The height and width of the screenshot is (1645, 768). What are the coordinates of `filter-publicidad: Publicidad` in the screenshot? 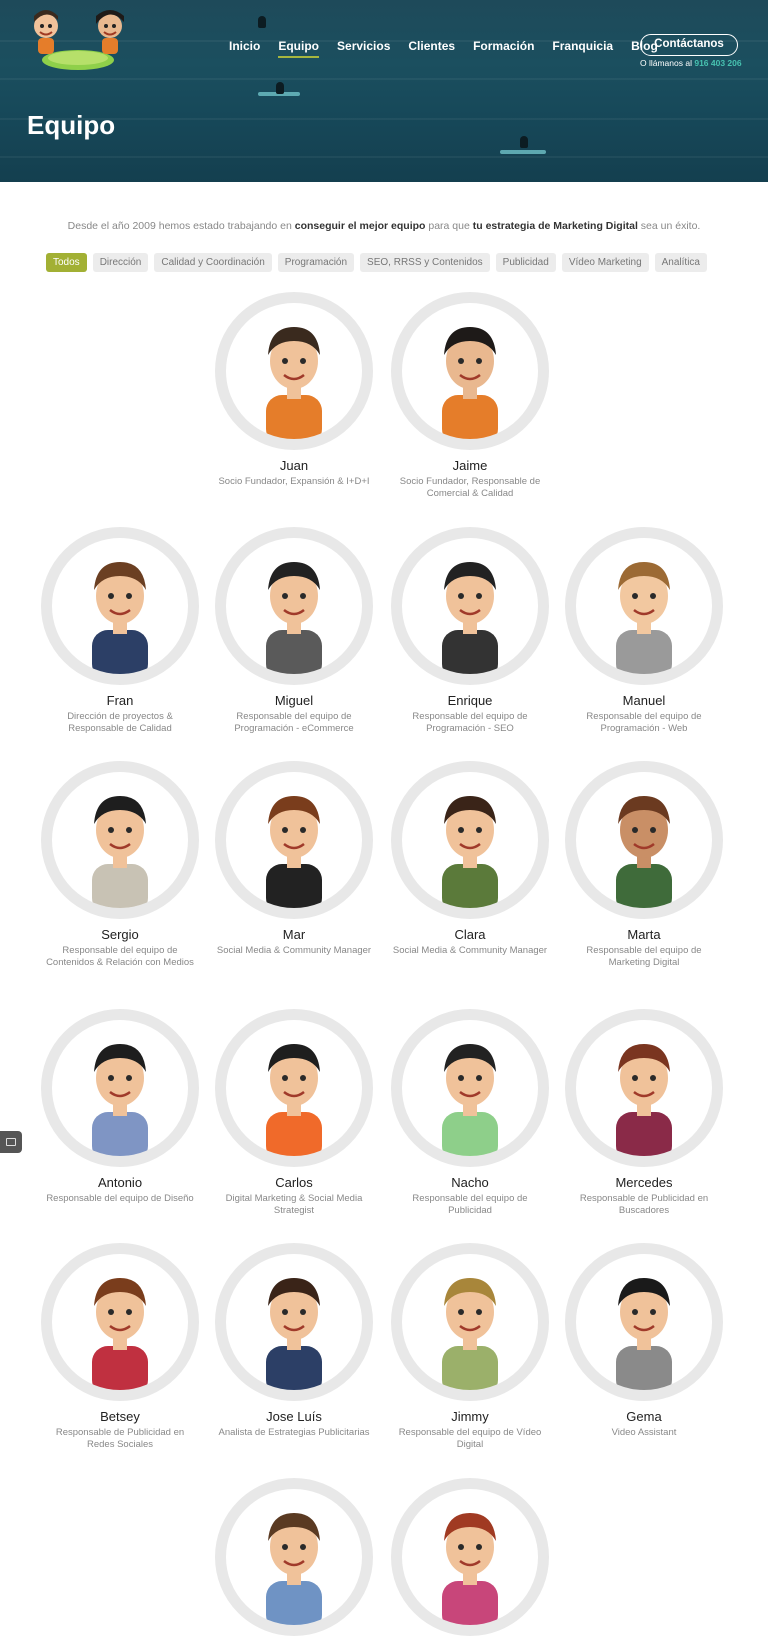 It's located at (525, 262).